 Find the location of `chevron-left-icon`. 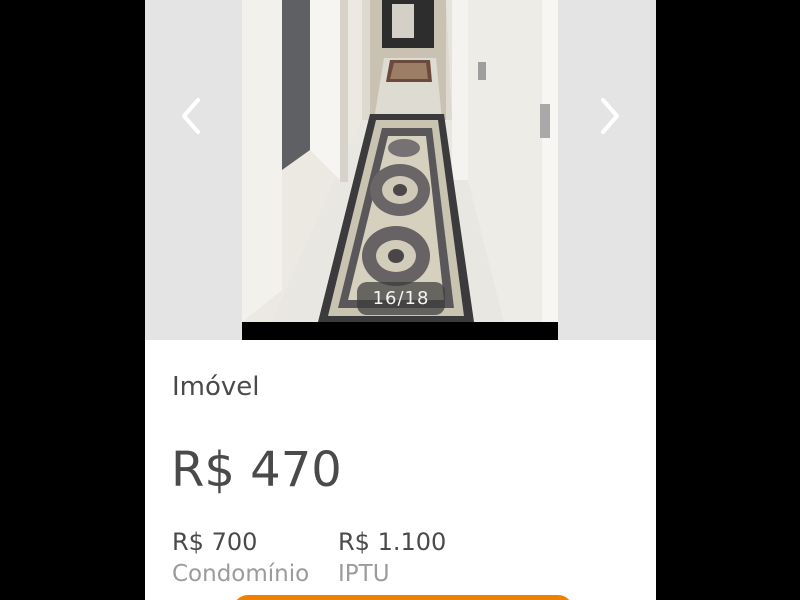

chevron-left-icon is located at coordinates (191, 116).